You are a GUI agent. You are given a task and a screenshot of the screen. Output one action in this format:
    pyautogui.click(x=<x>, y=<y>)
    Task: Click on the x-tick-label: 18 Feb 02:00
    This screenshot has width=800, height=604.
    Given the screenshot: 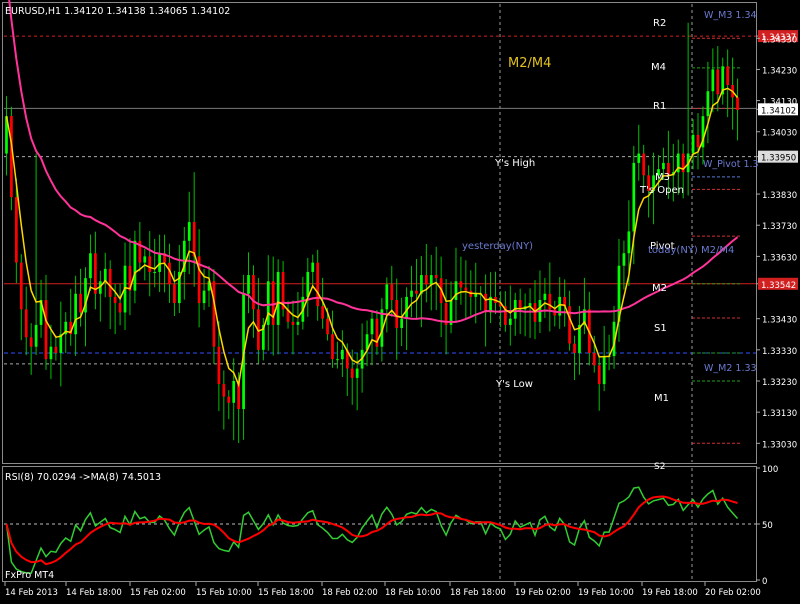 What is the action you would take?
    pyautogui.click(x=350, y=593)
    